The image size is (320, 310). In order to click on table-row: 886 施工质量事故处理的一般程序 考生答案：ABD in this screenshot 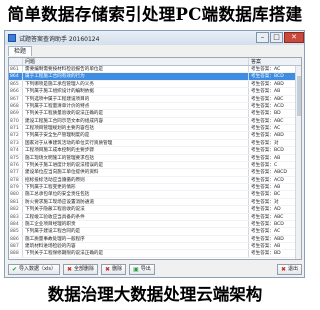, I will do `click(155, 239)`.